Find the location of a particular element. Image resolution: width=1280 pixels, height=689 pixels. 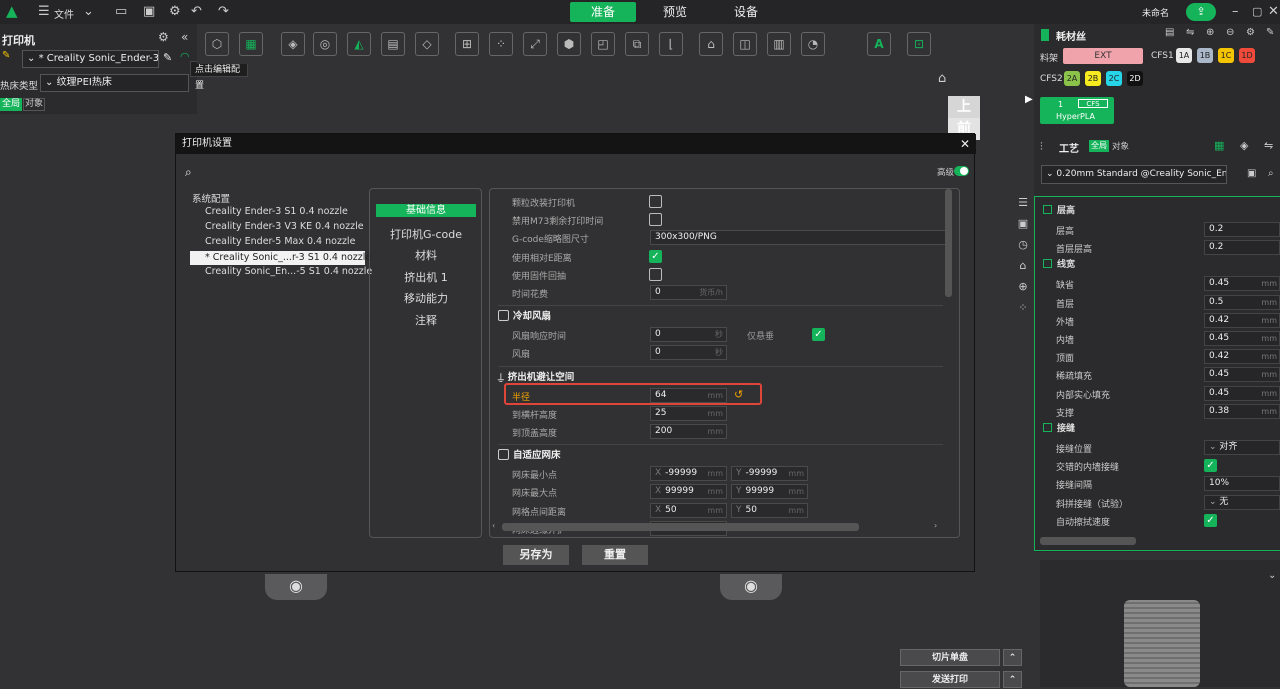

setting-input: 0 货币/h is located at coordinates (688, 292).